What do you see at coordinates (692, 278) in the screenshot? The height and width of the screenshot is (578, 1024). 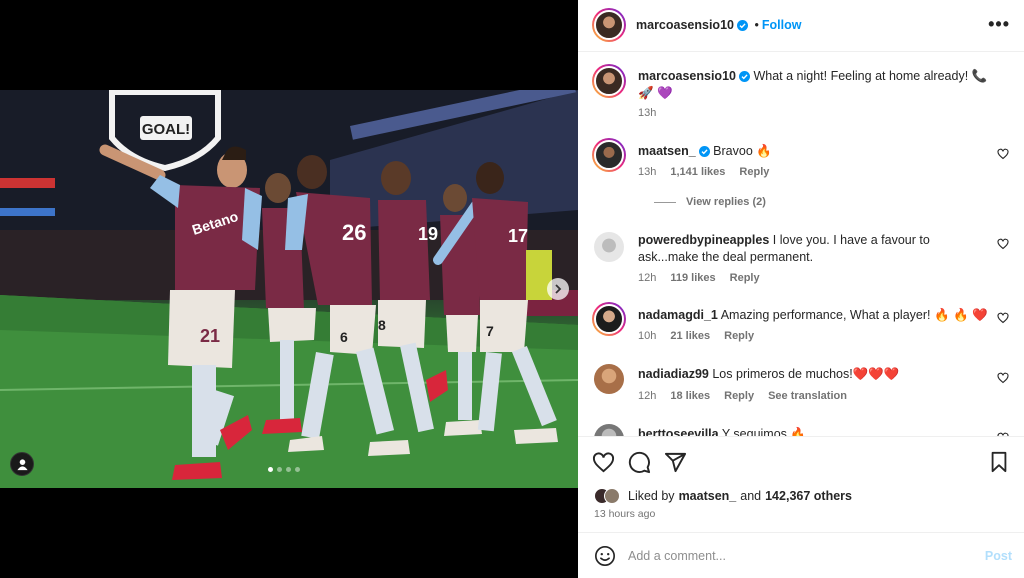 I see `comment-likes: 119 likes` at bounding box center [692, 278].